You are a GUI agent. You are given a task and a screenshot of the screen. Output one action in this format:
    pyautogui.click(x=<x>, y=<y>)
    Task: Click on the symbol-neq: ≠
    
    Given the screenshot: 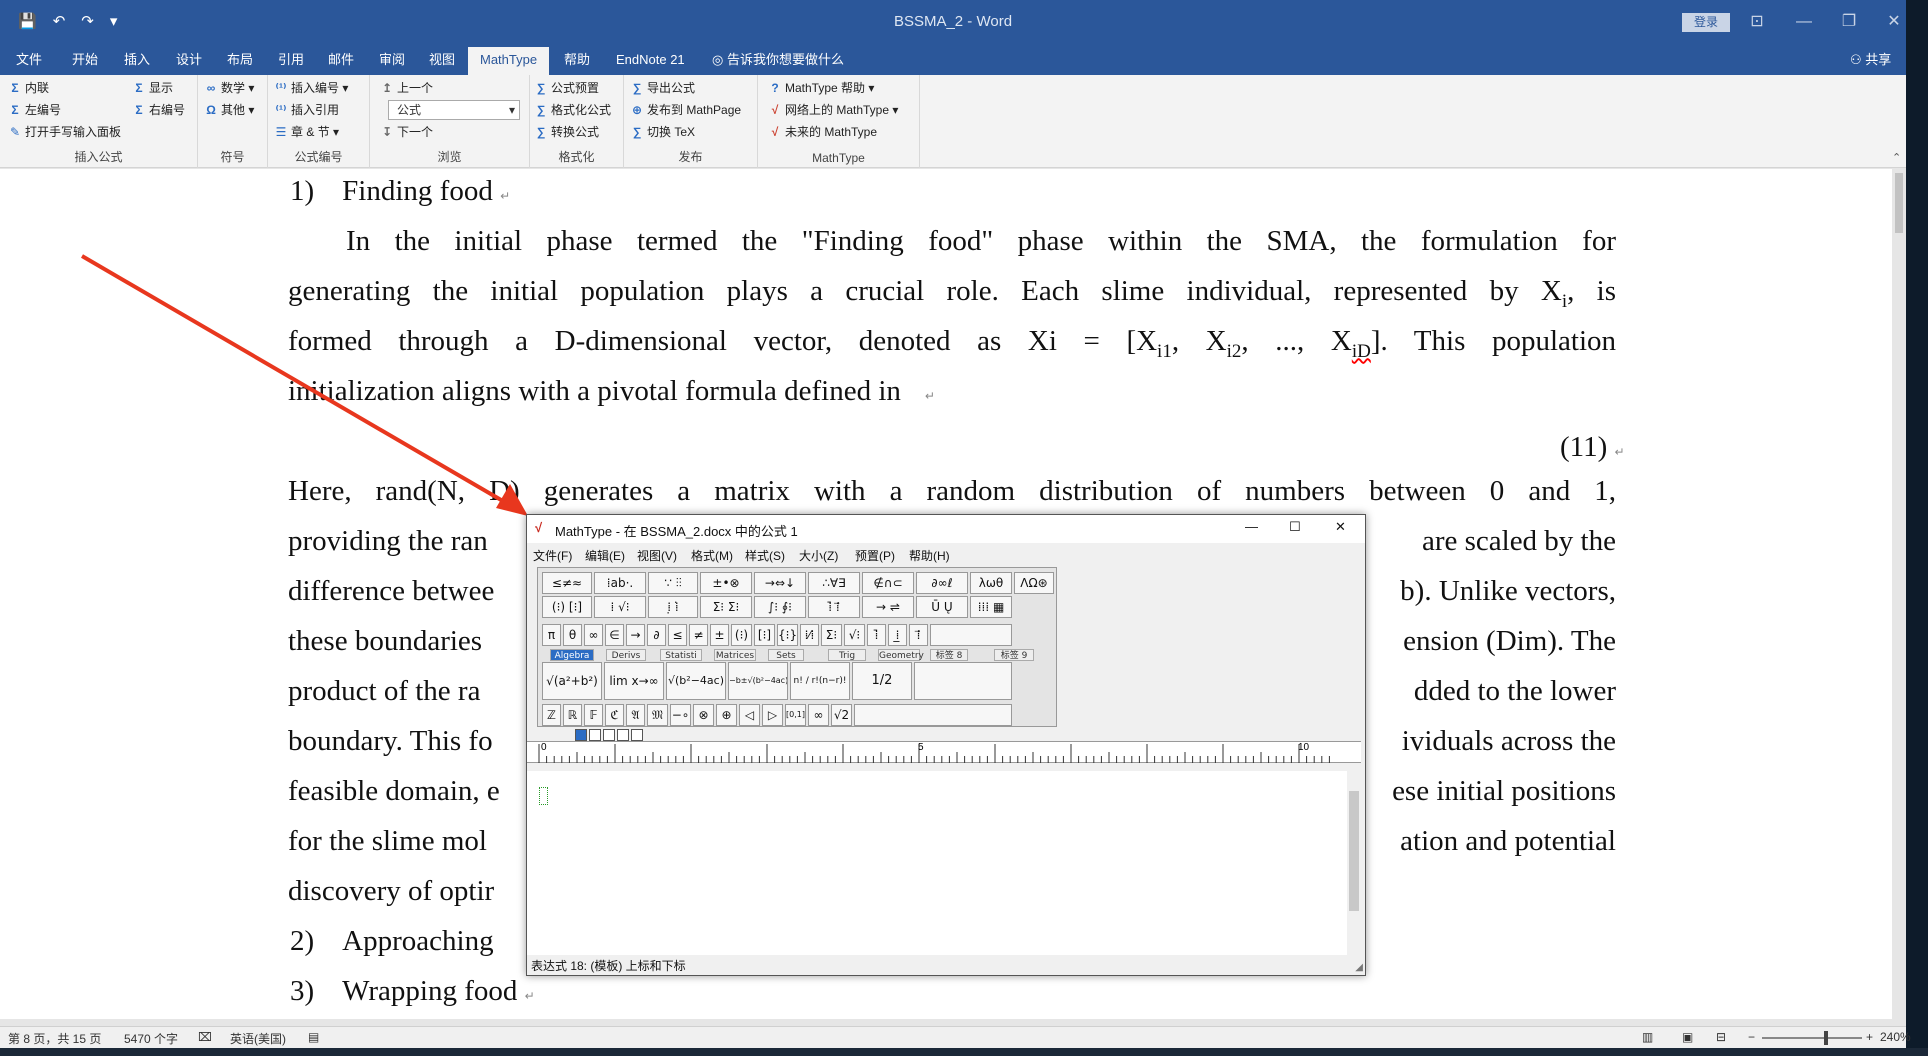 What is the action you would take?
    pyautogui.click(x=698, y=635)
    